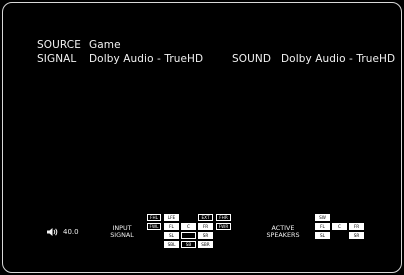 Image resolution: width=404 pixels, height=275 pixels. What do you see at coordinates (171, 244) in the screenshot?
I see `channel-sbl: SBL` at bounding box center [171, 244].